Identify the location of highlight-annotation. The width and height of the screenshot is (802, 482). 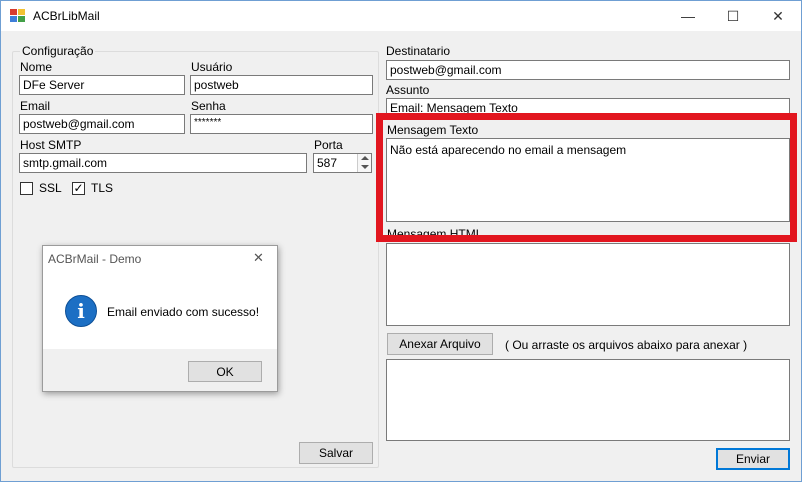
(586, 177).